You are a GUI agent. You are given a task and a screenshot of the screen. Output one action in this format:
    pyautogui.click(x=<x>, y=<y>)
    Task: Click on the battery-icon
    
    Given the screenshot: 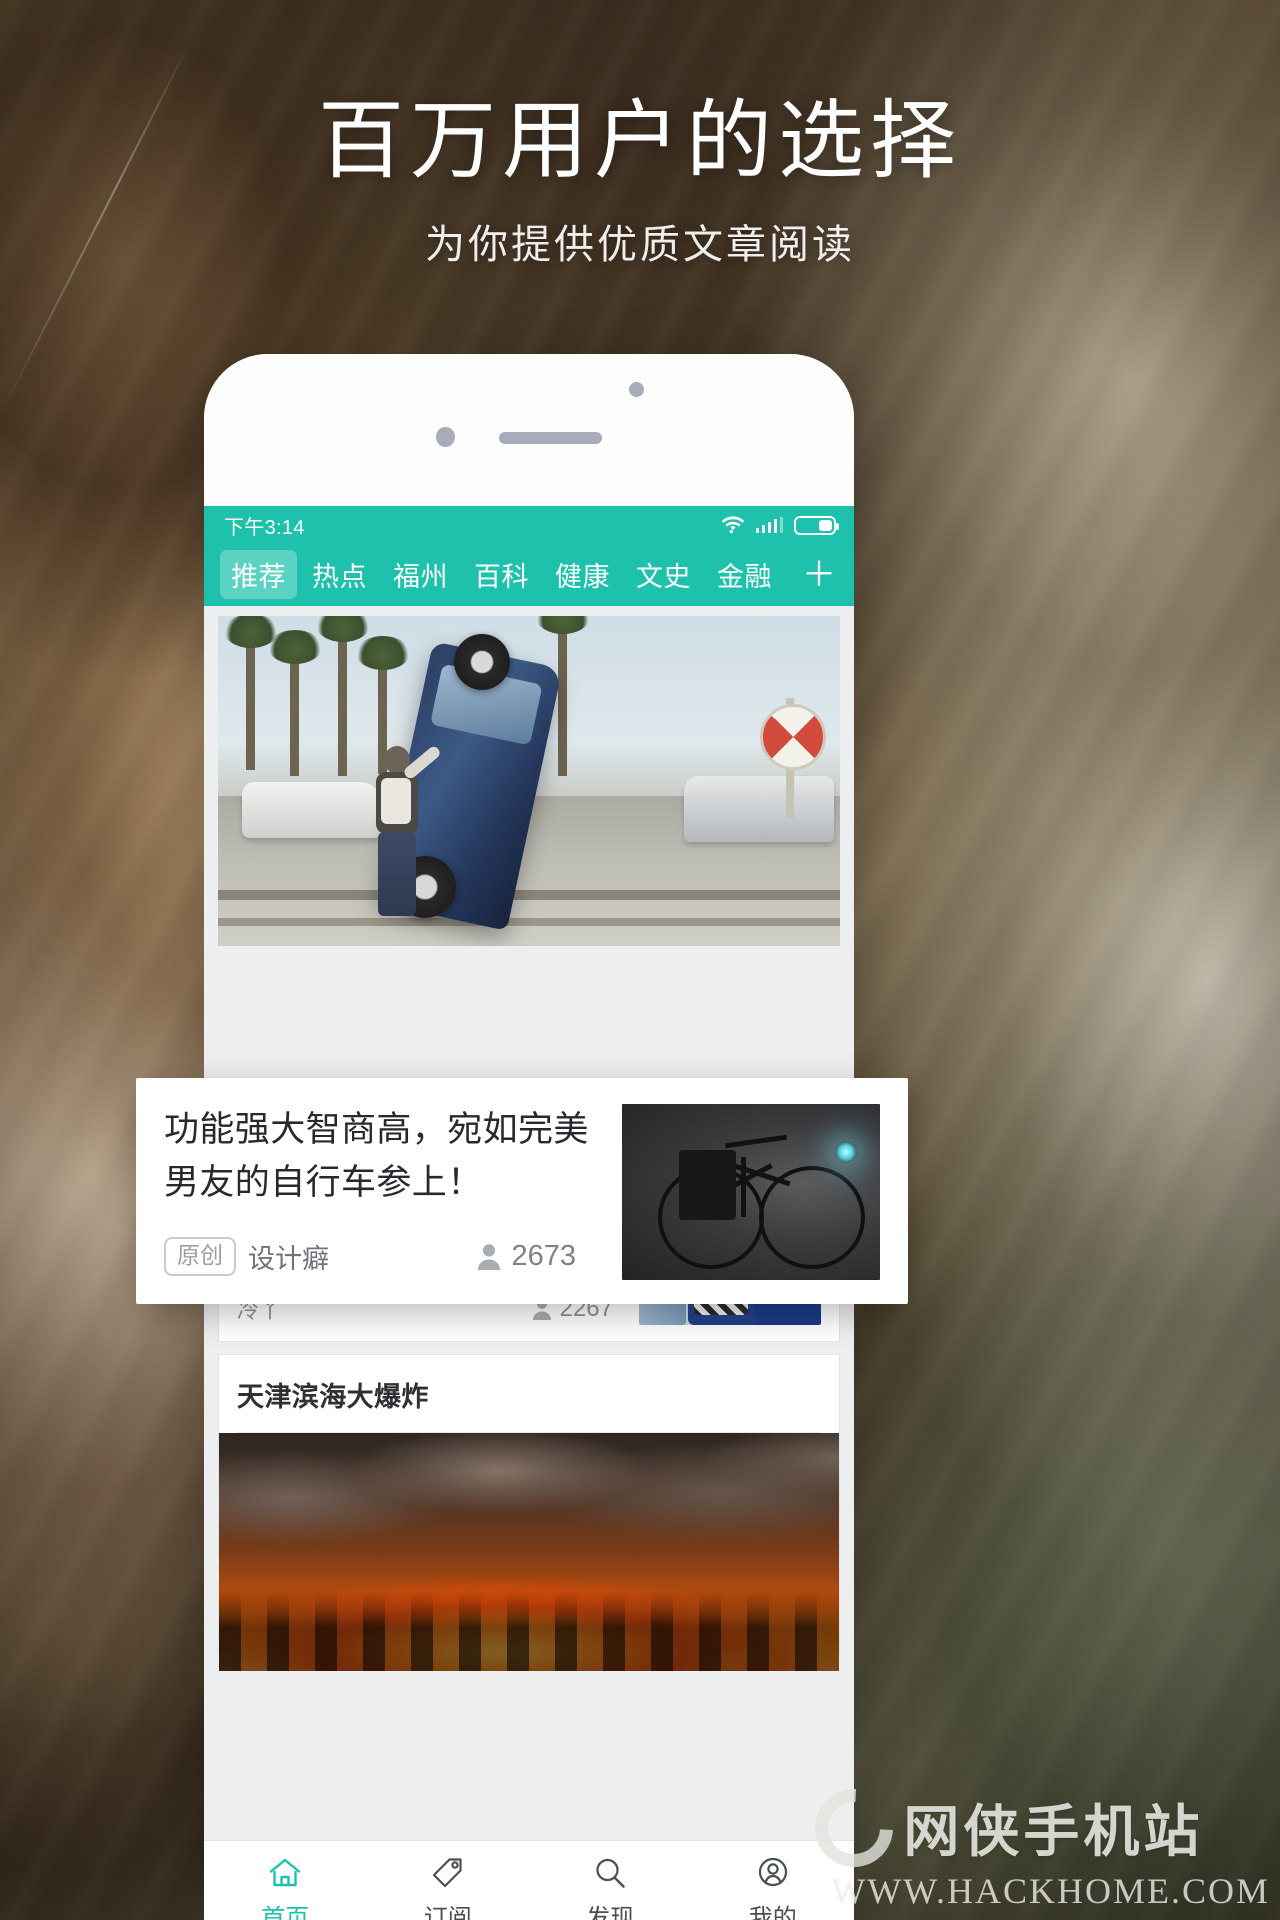 What is the action you would take?
    pyautogui.click(x=816, y=525)
    